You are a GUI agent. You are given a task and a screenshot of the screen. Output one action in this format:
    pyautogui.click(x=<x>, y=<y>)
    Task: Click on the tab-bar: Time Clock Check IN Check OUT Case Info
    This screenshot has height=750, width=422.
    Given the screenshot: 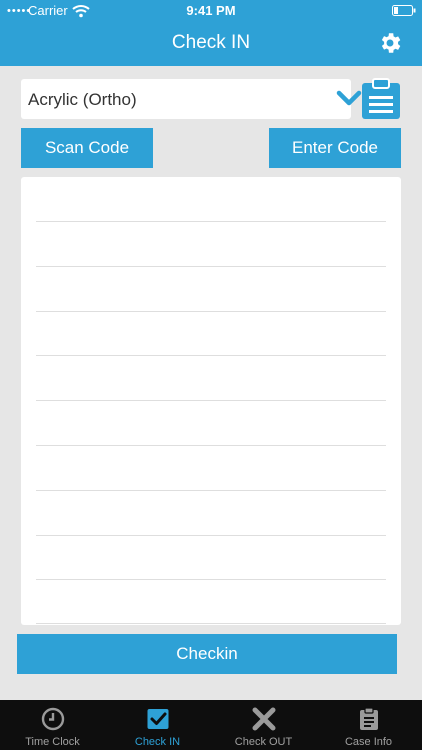 What is the action you would take?
    pyautogui.click(x=211, y=725)
    